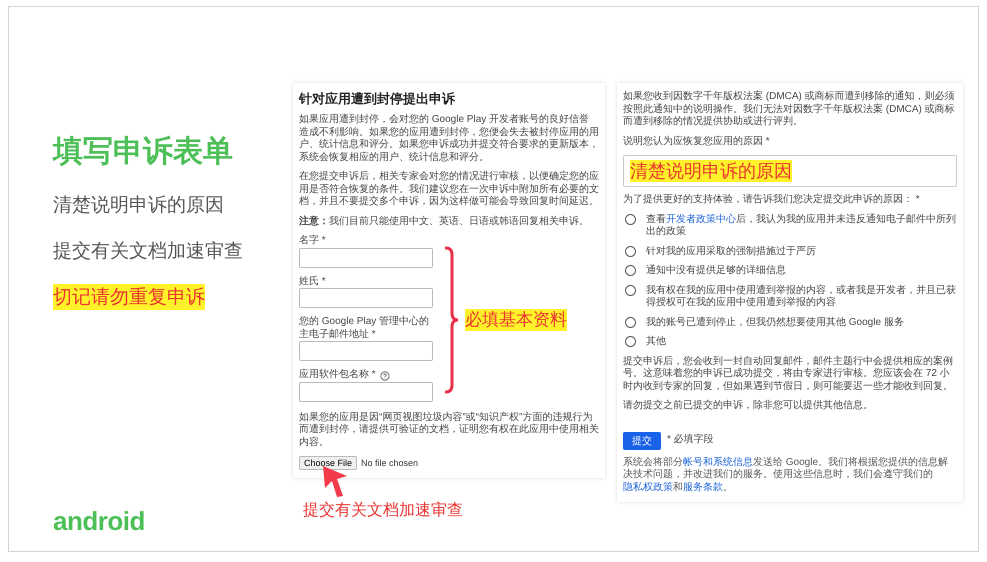 The image size is (987, 562). I want to click on help-icon, so click(385, 375).